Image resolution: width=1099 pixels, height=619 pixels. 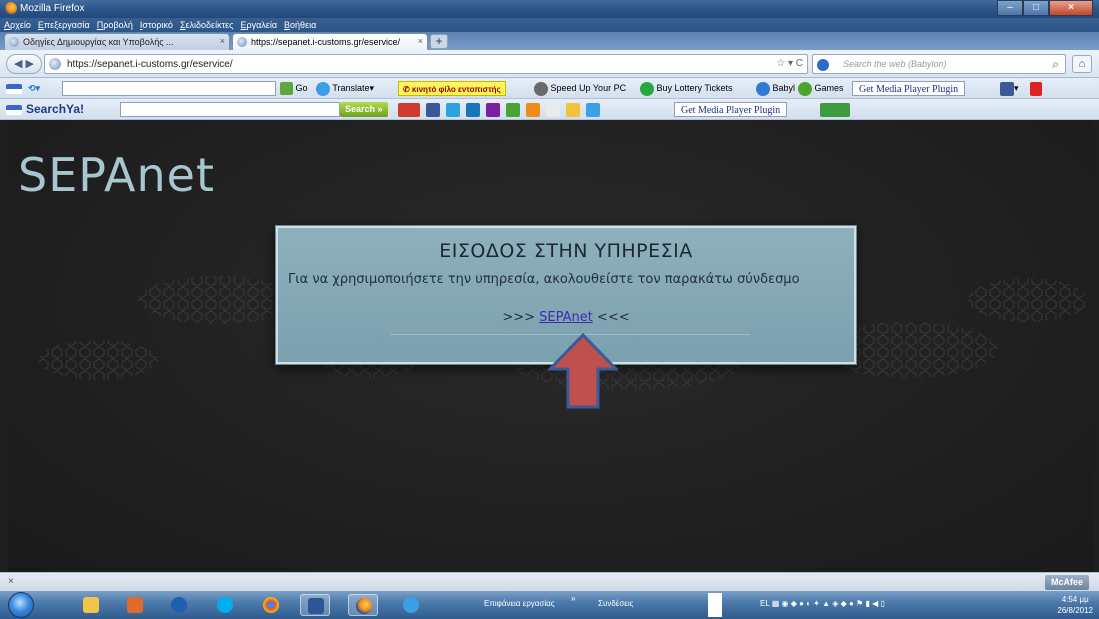 What do you see at coordinates (10, 8) in the screenshot?
I see `firefox-icon` at bounding box center [10, 8].